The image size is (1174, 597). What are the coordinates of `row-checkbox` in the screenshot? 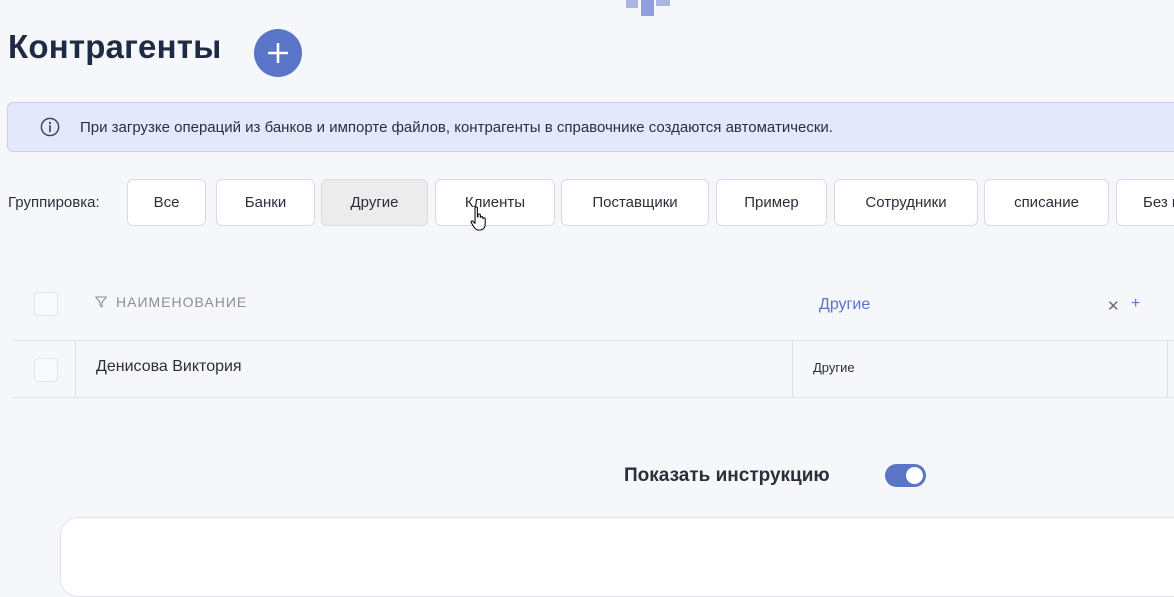 It's located at (46, 370).